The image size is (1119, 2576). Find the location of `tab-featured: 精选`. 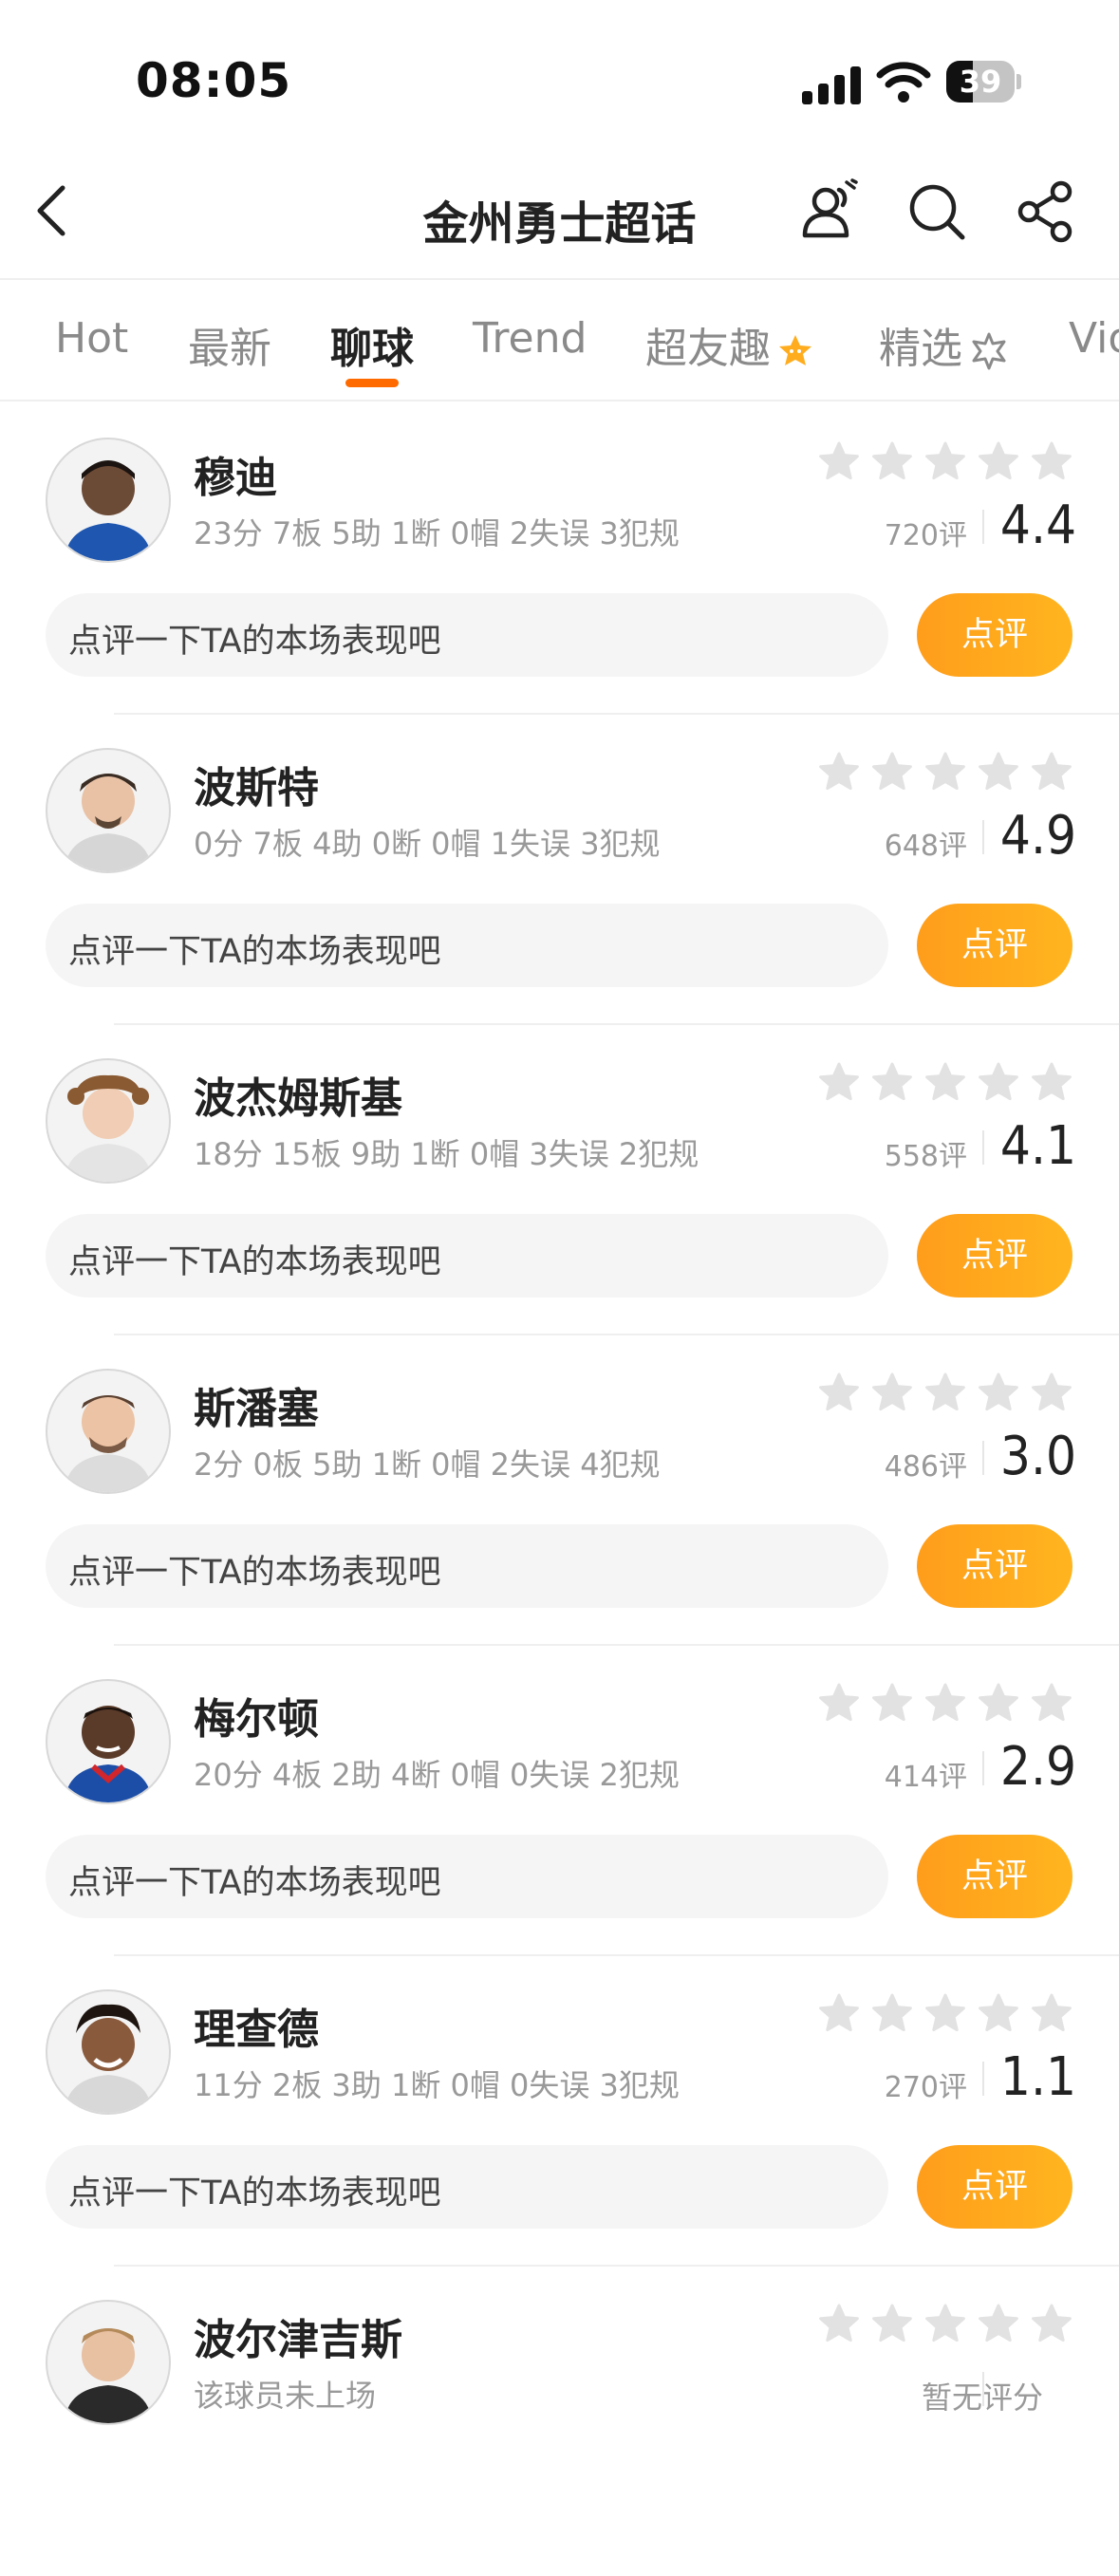

tab-featured: 精选 is located at coordinates (944, 345).